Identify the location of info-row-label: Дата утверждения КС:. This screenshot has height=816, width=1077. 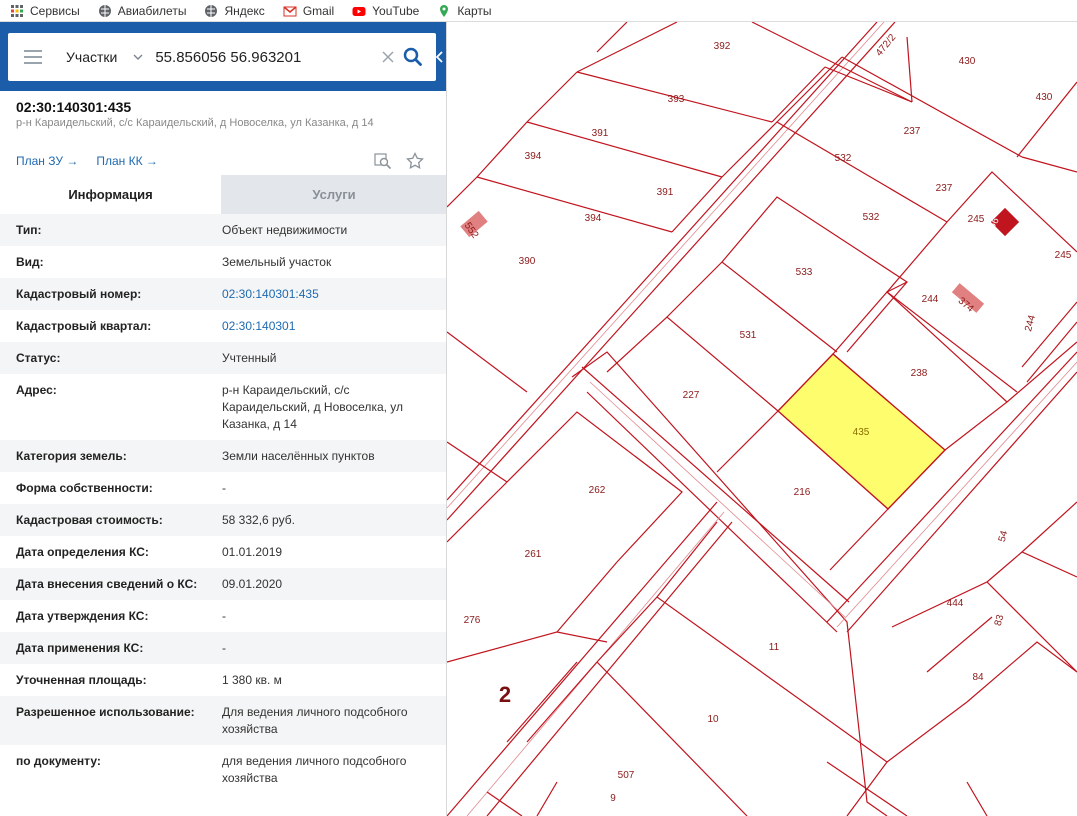
(82, 616).